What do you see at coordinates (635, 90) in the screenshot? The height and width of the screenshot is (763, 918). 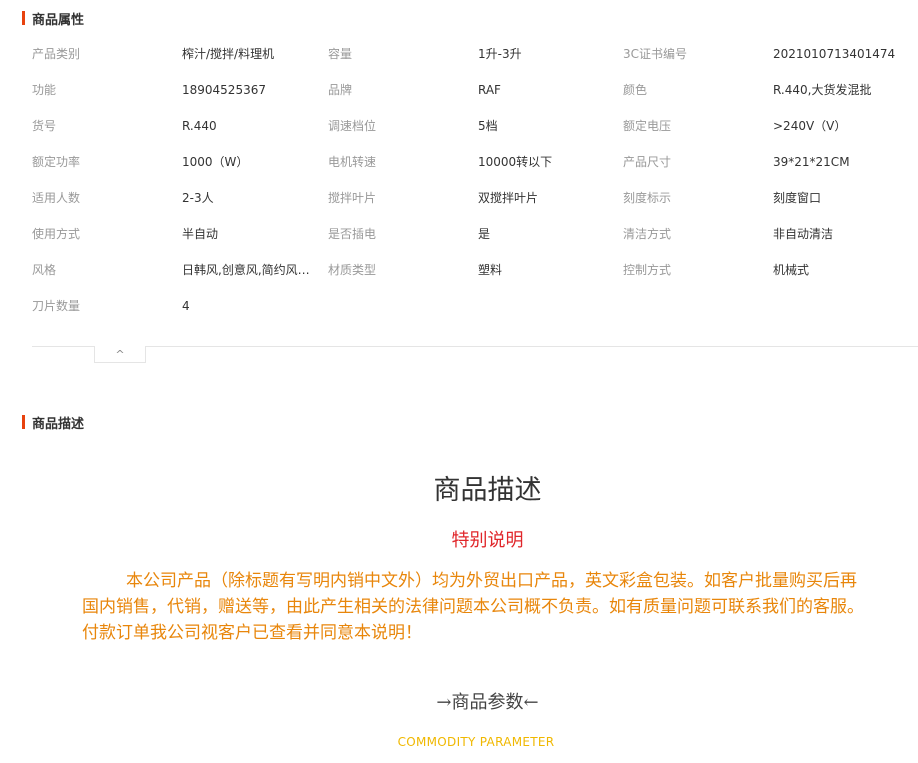 I see `attribute-label: 颜色` at bounding box center [635, 90].